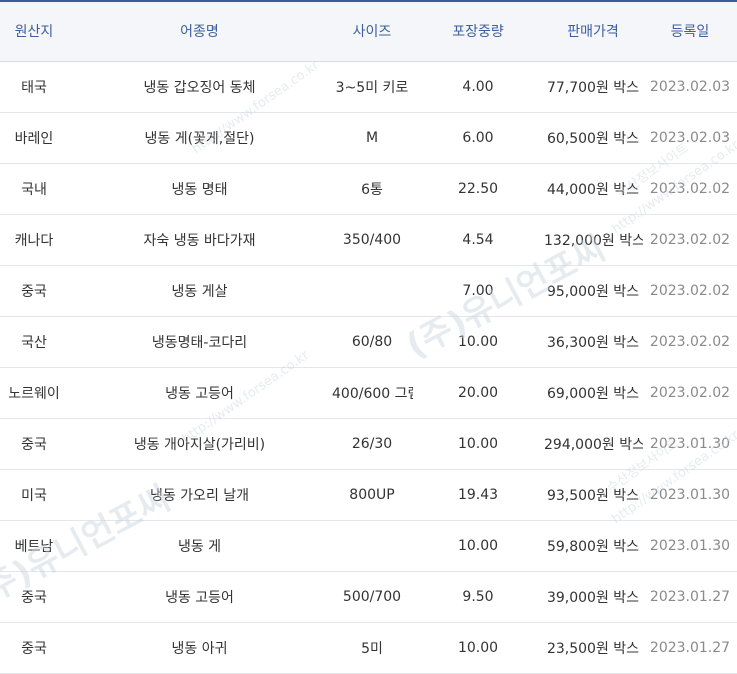 The width and height of the screenshot is (737, 674). Describe the element at coordinates (593, 31) in the screenshot. I see `col-header-price: 판매가격` at that location.